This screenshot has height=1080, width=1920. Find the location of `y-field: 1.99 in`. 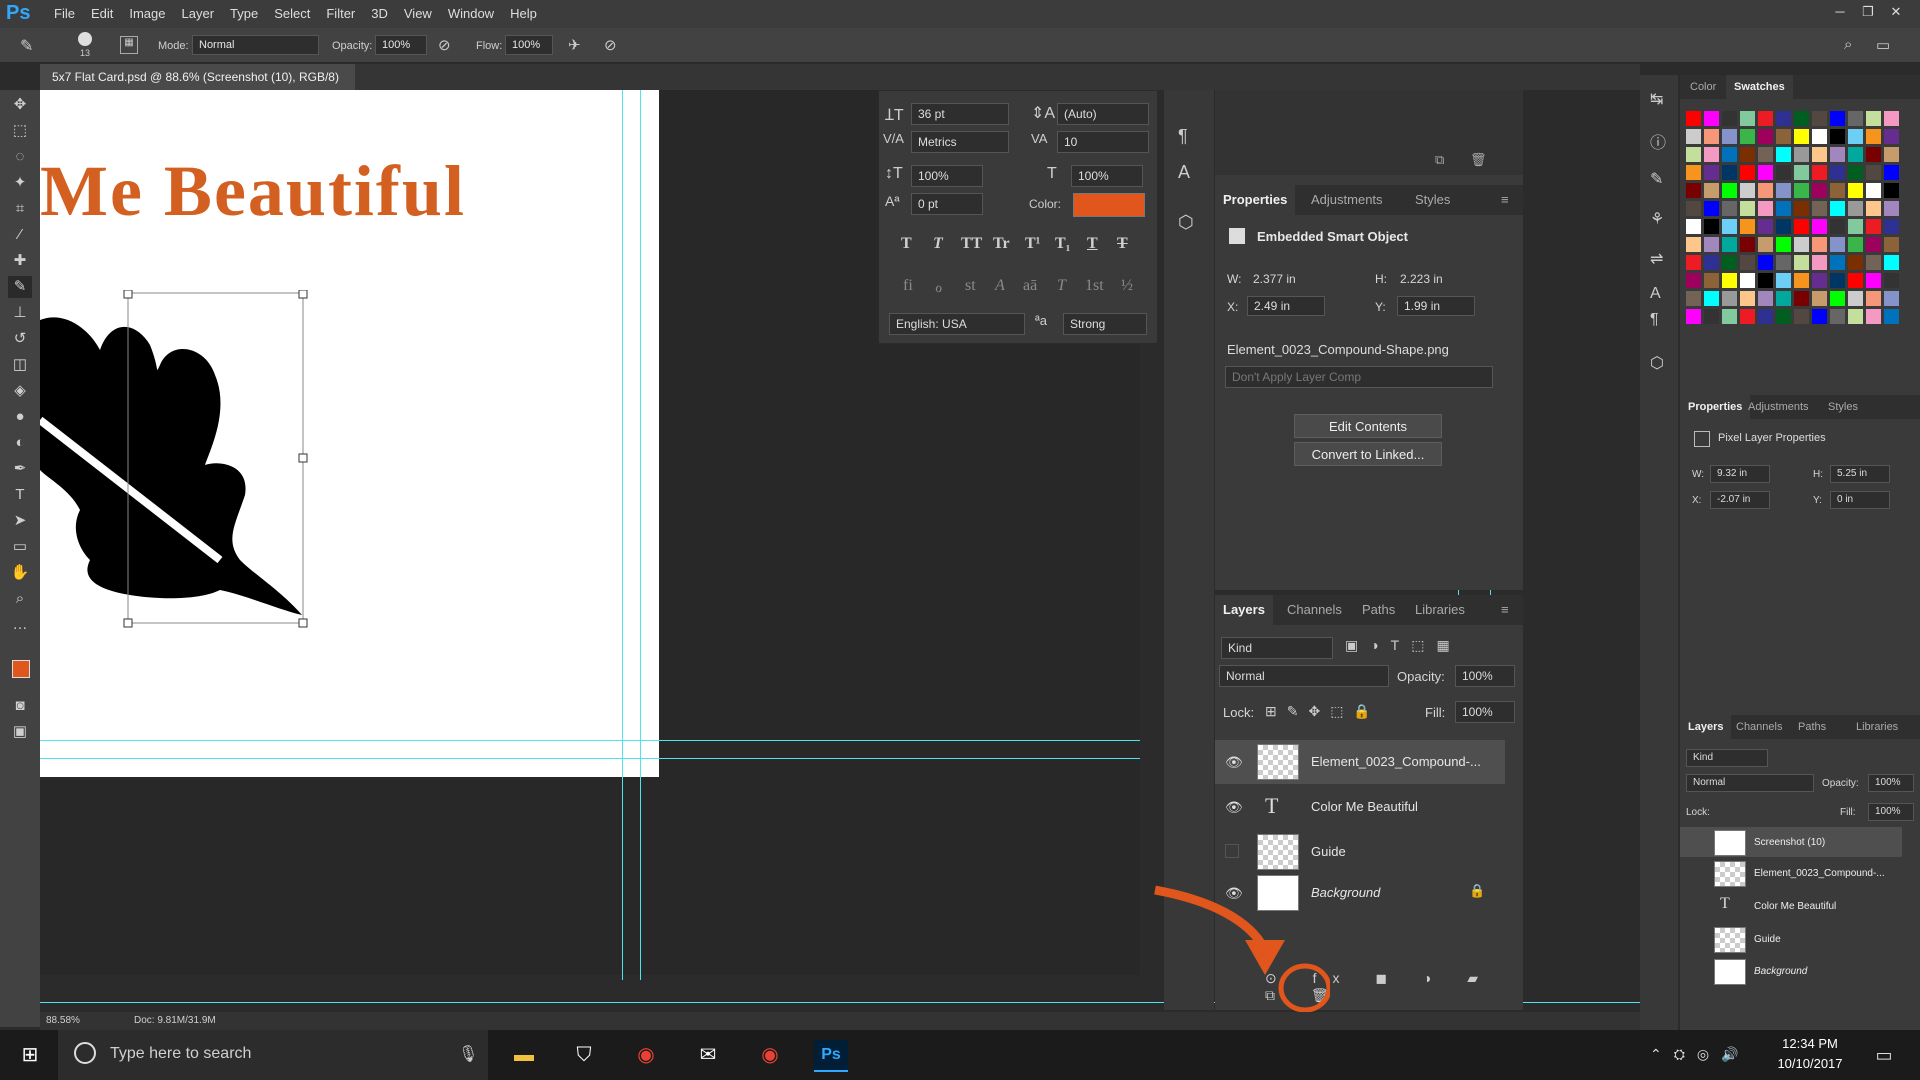

y-field: 1.99 in is located at coordinates (1436, 306).